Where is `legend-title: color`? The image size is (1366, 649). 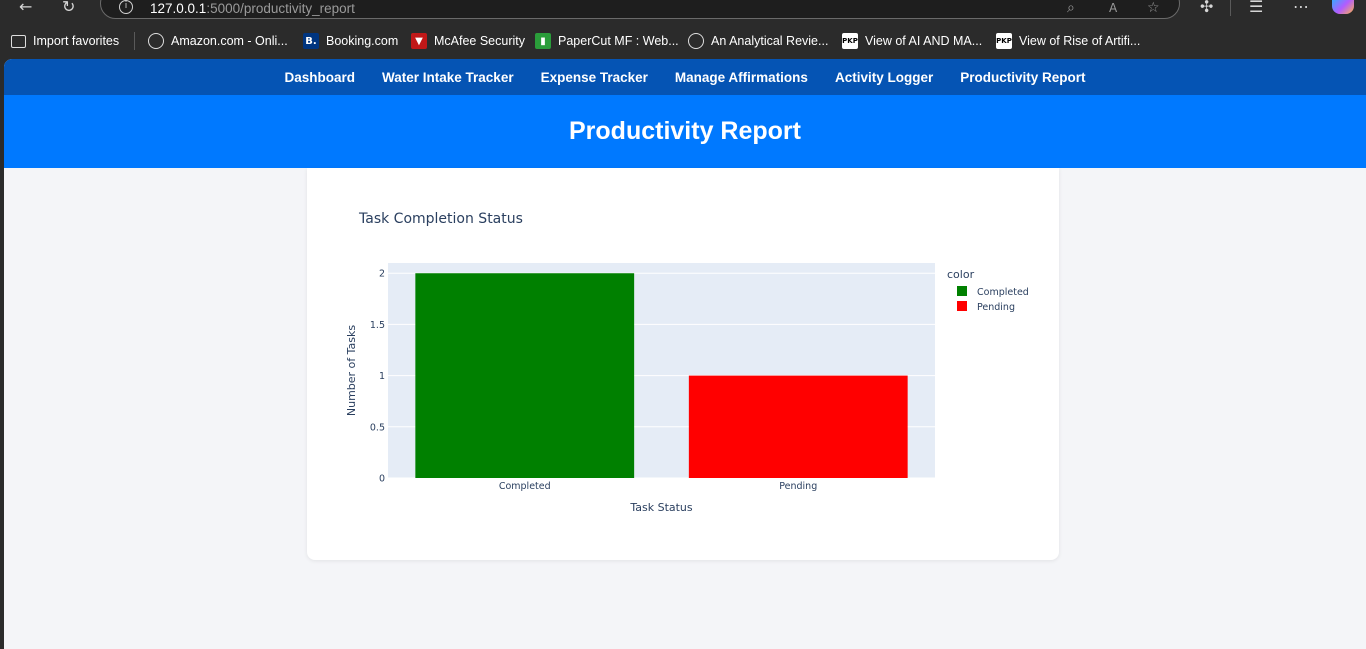
legend-title: color is located at coordinates (961, 274).